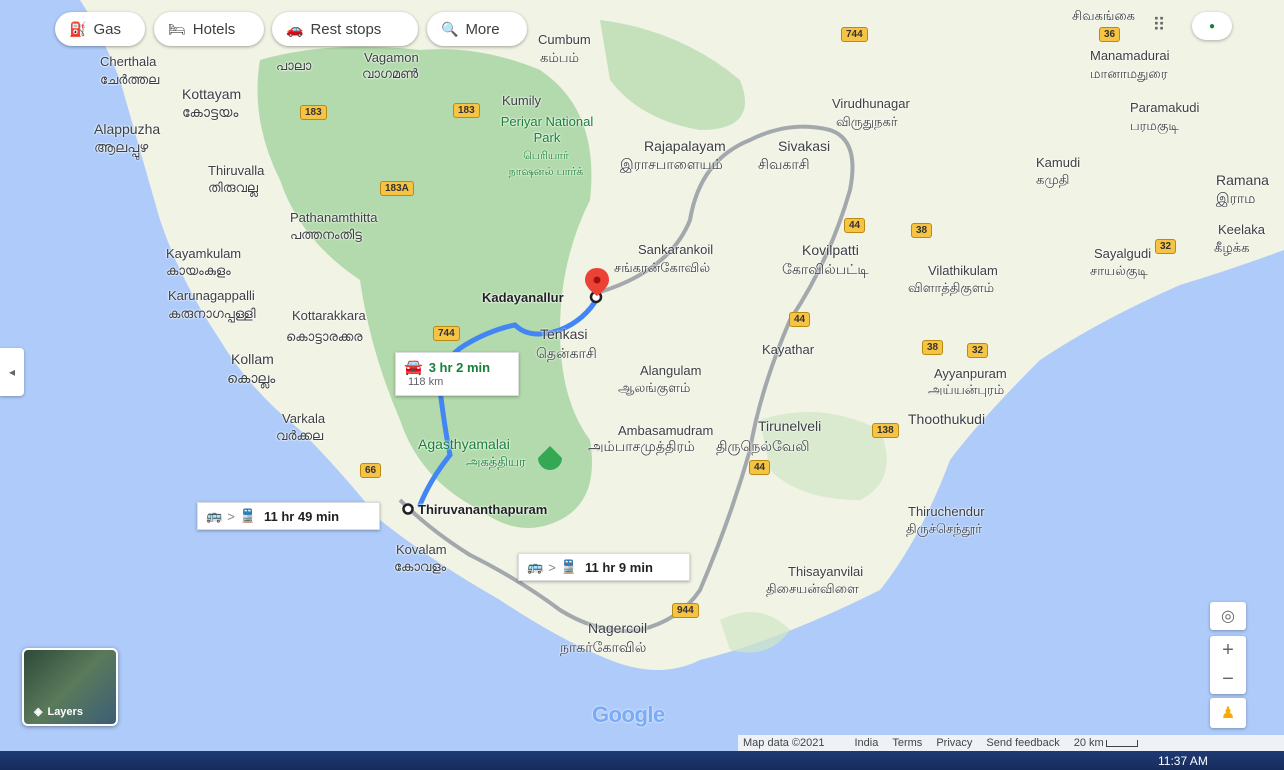  I want to click on highway-shield: 183A, so click(397, 188).